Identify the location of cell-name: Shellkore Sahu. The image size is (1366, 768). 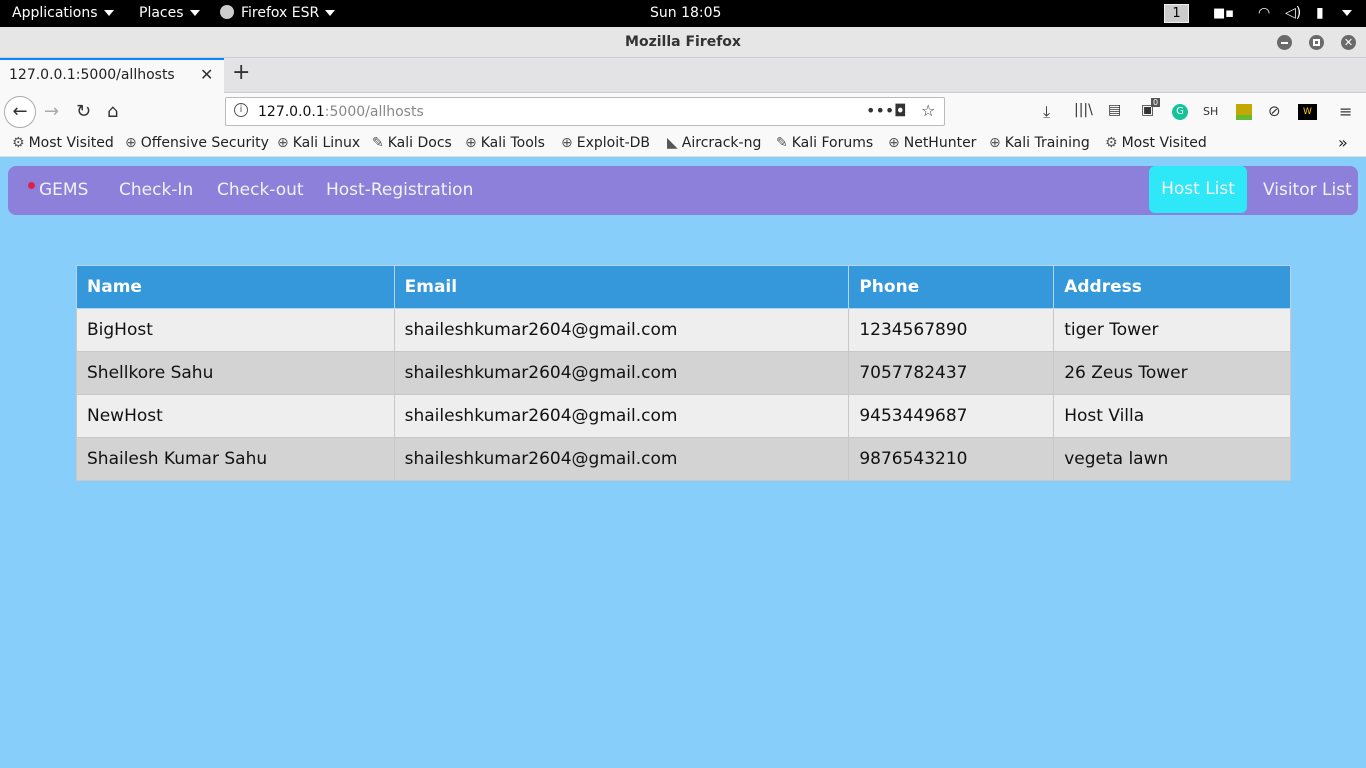
(235, 373).